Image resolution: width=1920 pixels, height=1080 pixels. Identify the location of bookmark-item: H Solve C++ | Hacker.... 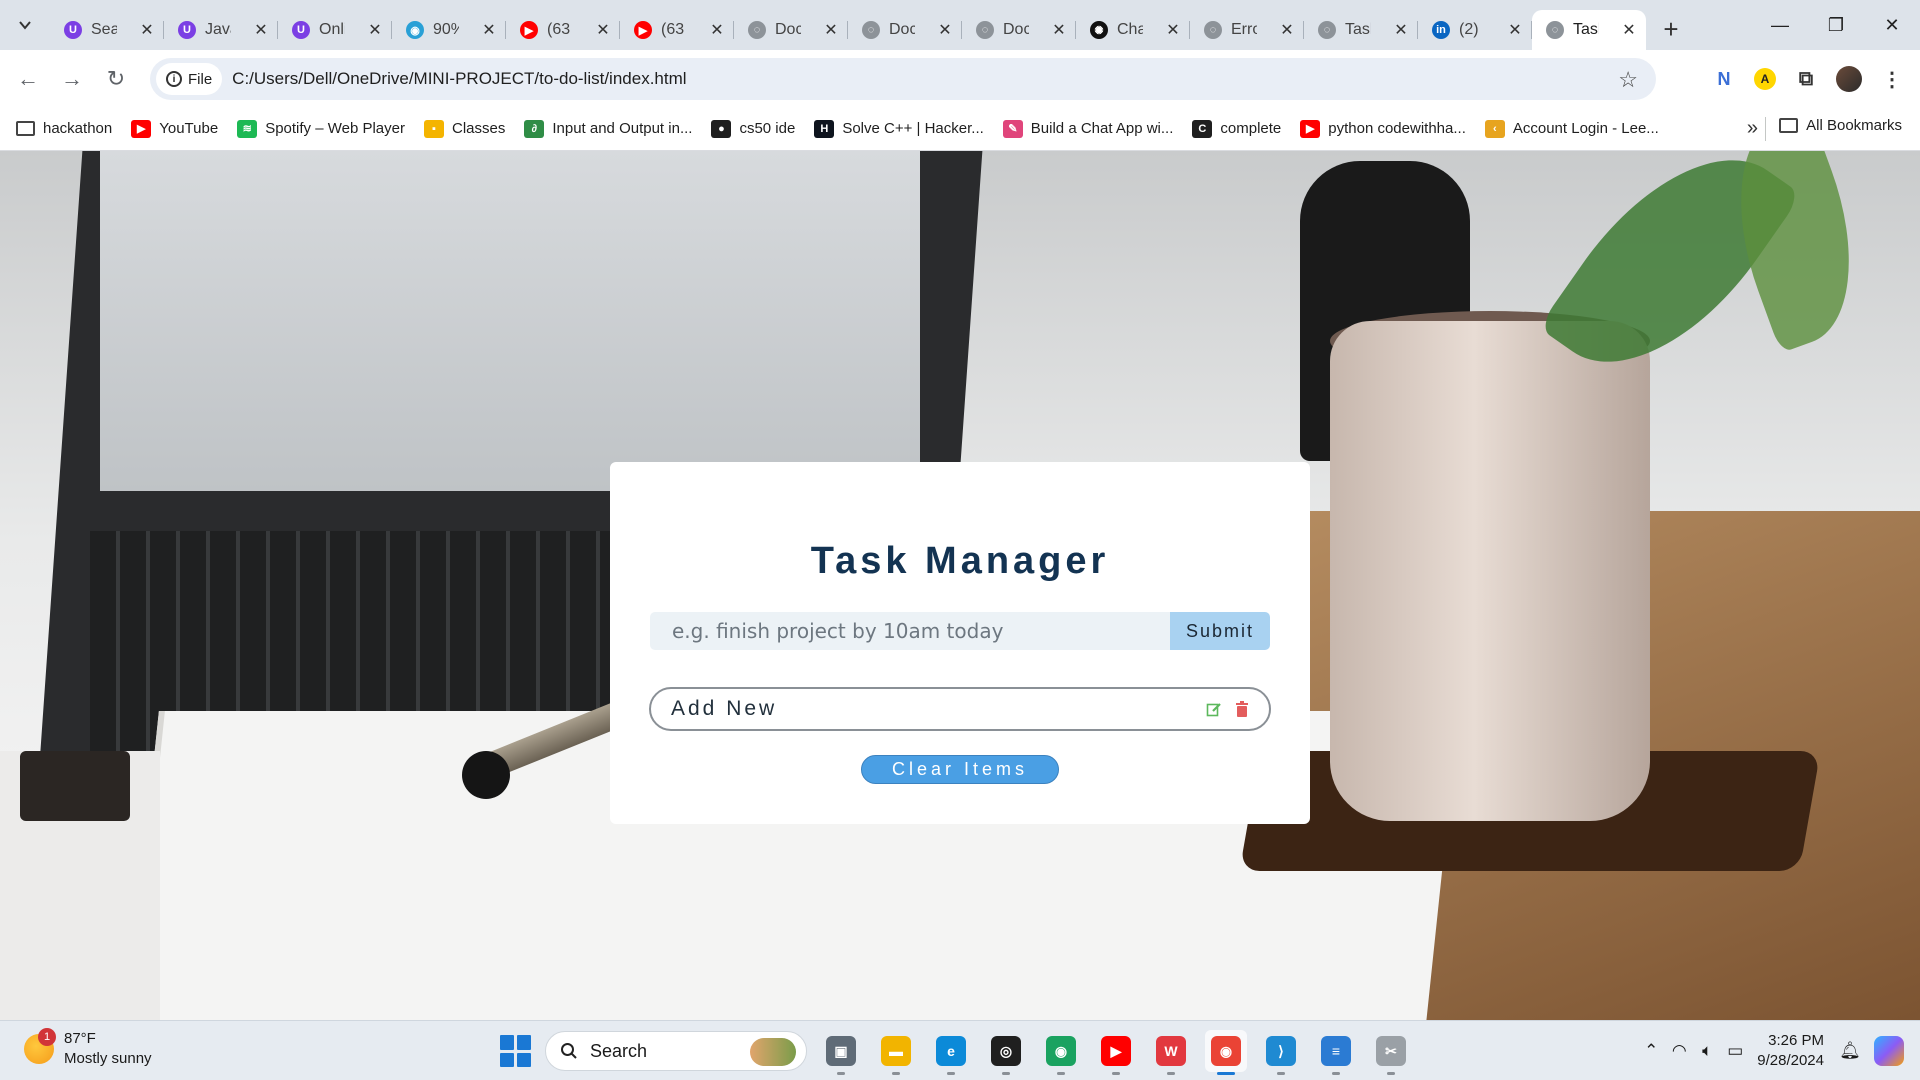
(899, 128).